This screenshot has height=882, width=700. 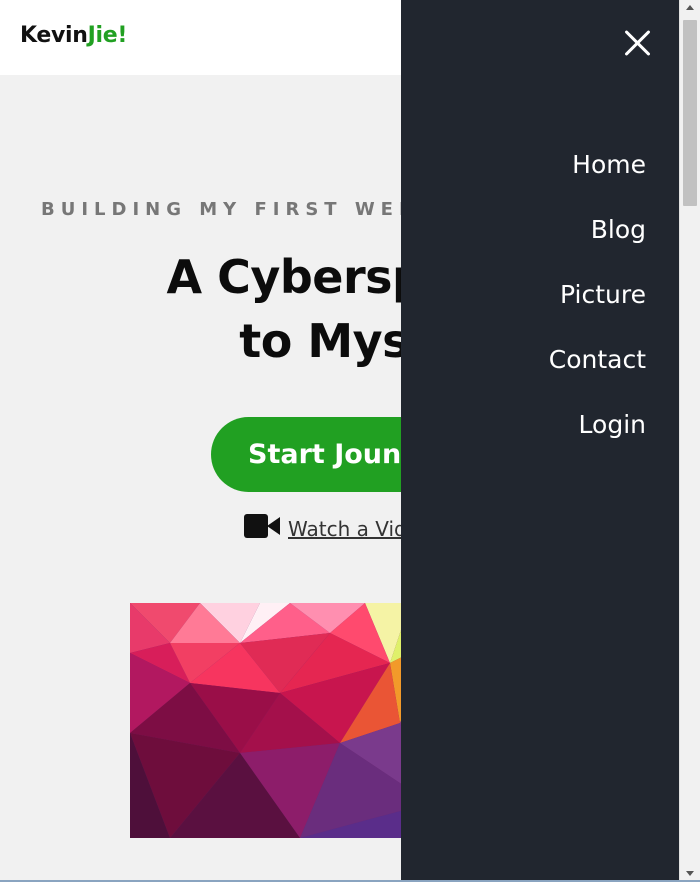 I want to click on nav-item-contact: Contact, so click(x=597, y=359).